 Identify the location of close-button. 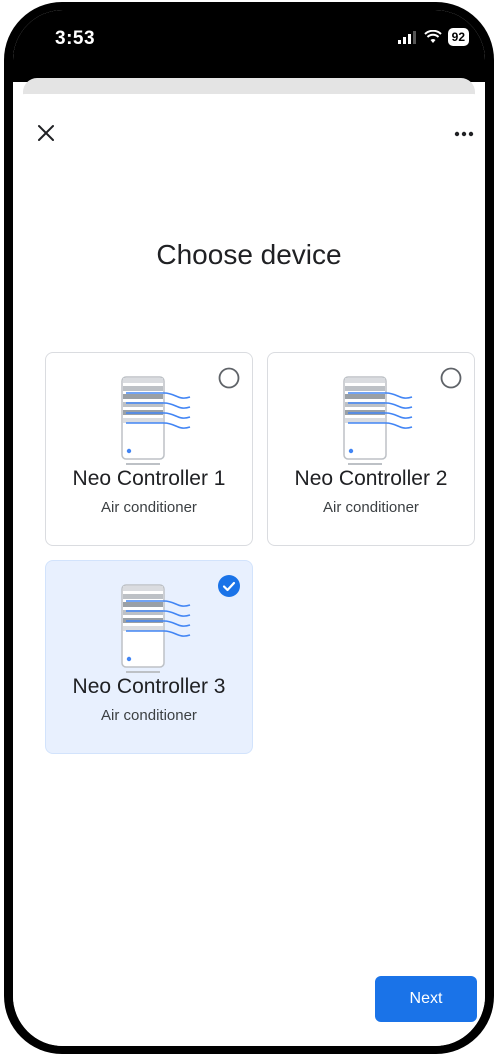
(46, 133).